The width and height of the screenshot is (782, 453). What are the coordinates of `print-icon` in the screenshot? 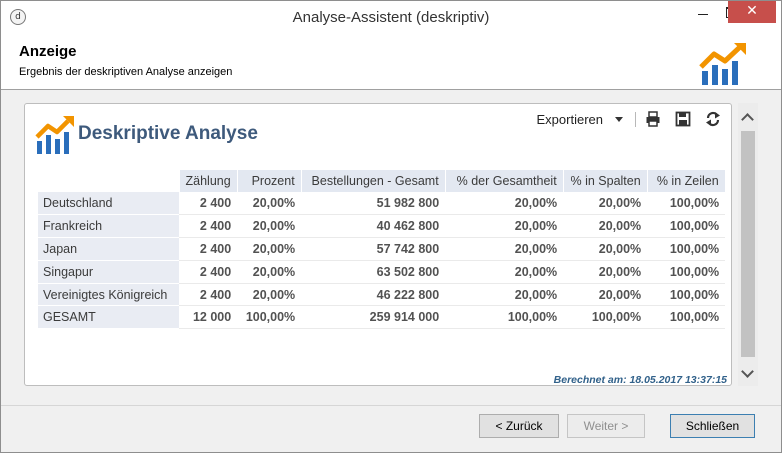 It's located at (653, 119).